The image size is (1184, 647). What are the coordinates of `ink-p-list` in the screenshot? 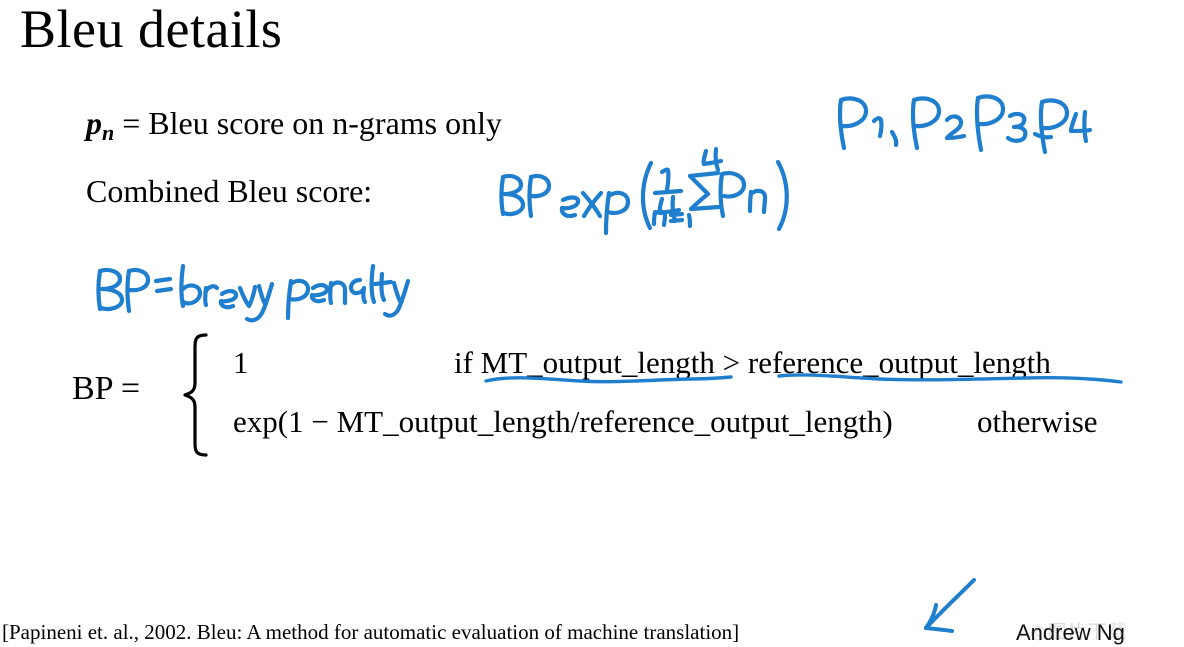 It's located at (965, 124).